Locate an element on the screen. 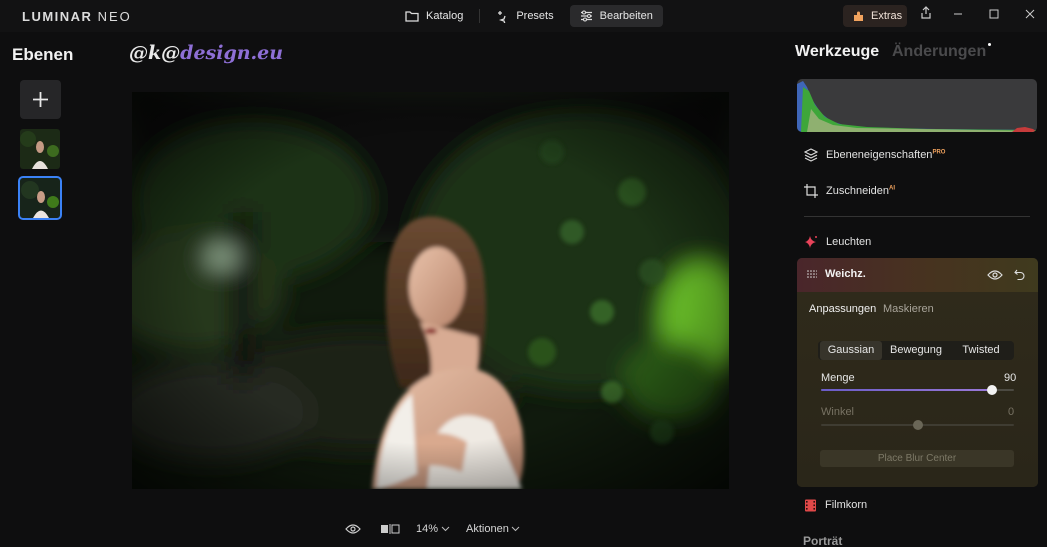 This screenshot has height=547, width=1047. maximize-icon is located at coordinates (994, 15).